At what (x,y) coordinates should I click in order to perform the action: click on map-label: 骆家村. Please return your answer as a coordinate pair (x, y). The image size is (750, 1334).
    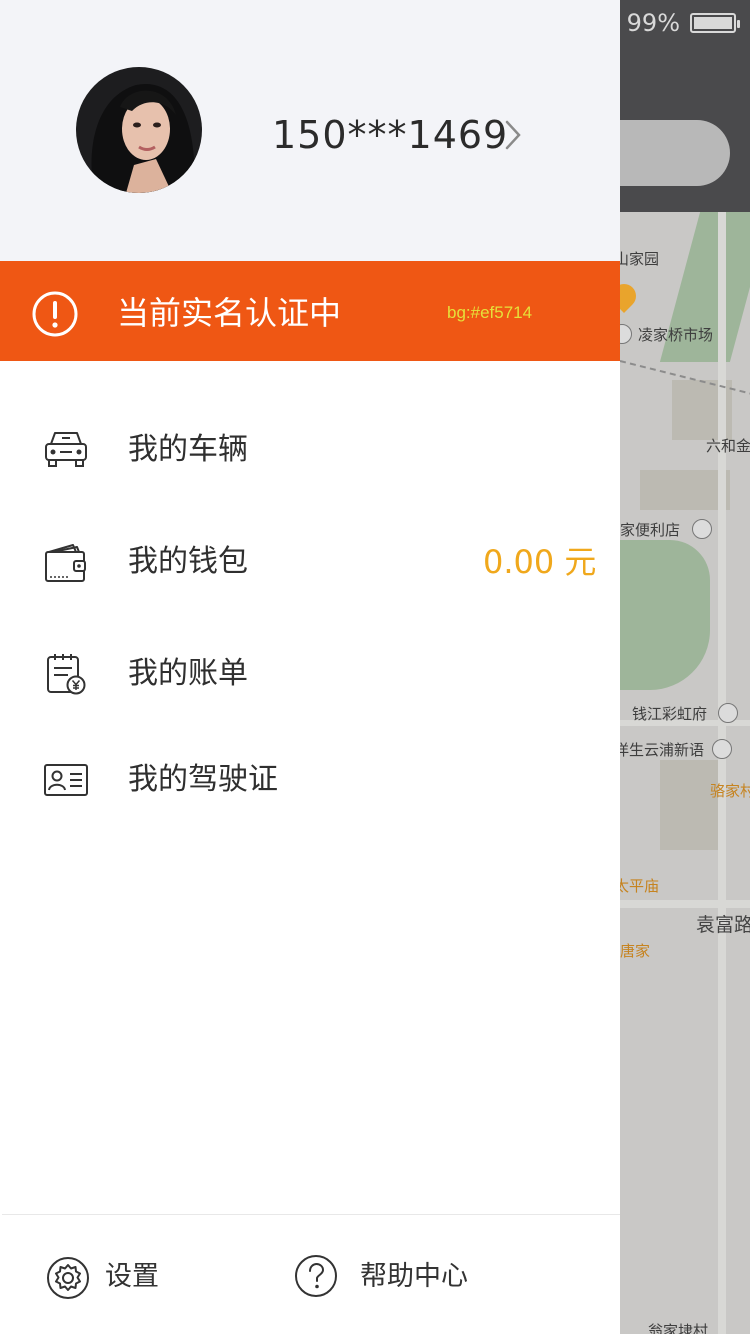
    Looking at the image, I should click on (730, 791).